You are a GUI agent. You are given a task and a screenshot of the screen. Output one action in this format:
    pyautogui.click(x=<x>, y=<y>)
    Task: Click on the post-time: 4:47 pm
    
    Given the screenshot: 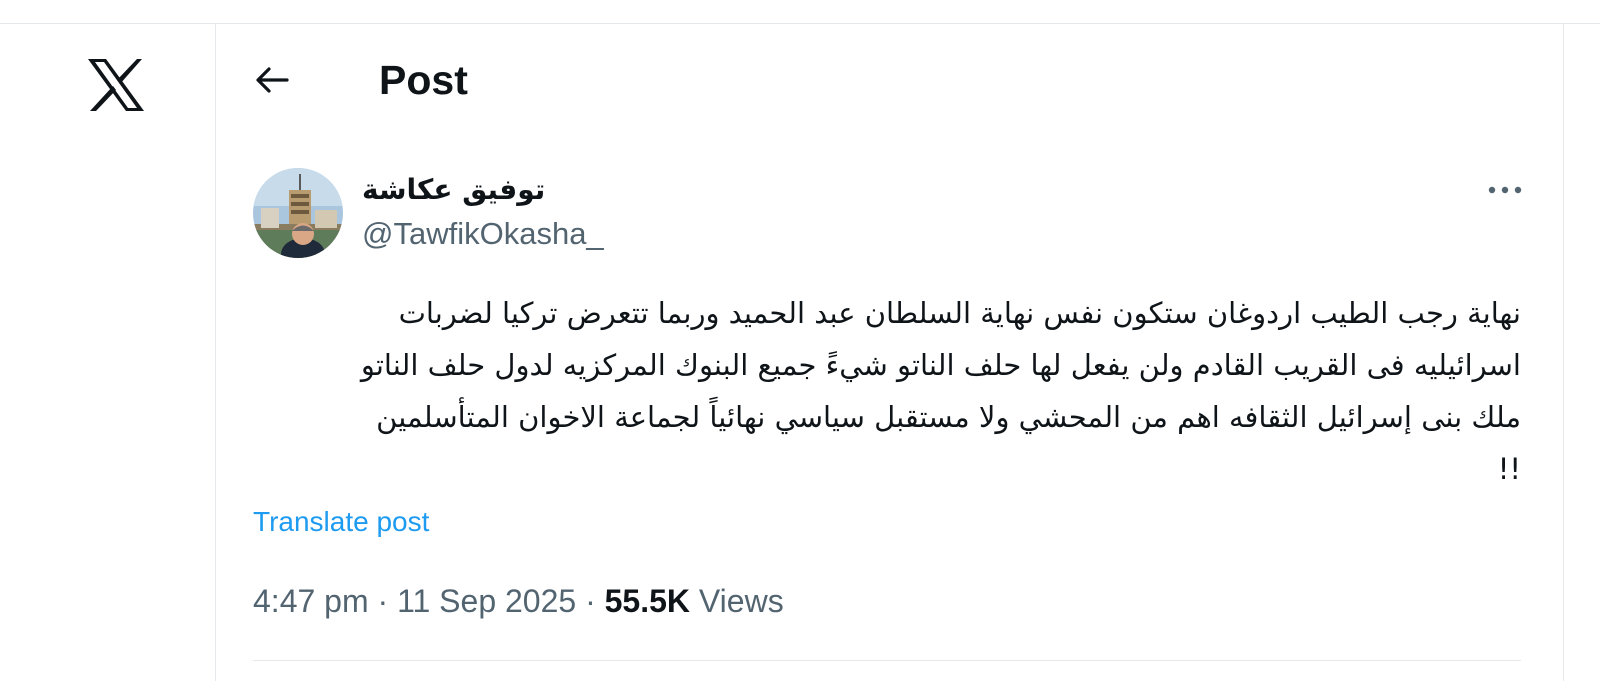 What is the action you would take?
    pyautogui.click(x=311, y=601)
    